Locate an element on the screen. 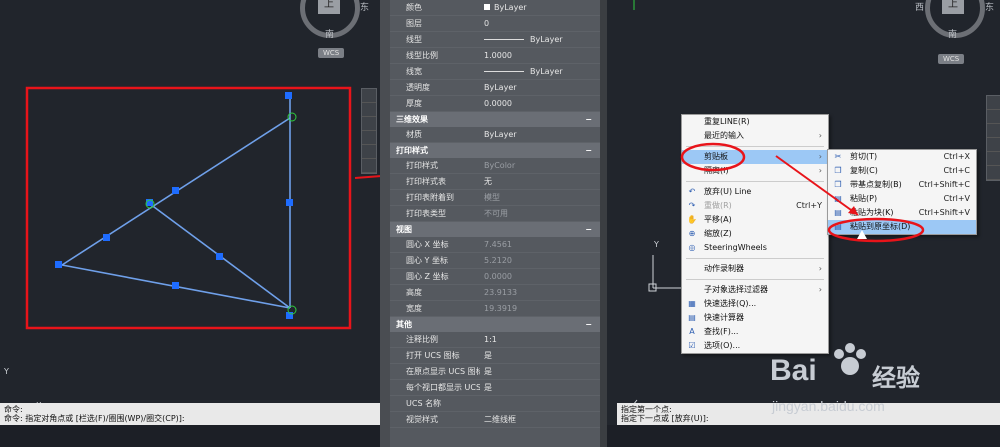  property-row: 圆心 Z 坐标 0.0000 is located at coordinates (495, 277).